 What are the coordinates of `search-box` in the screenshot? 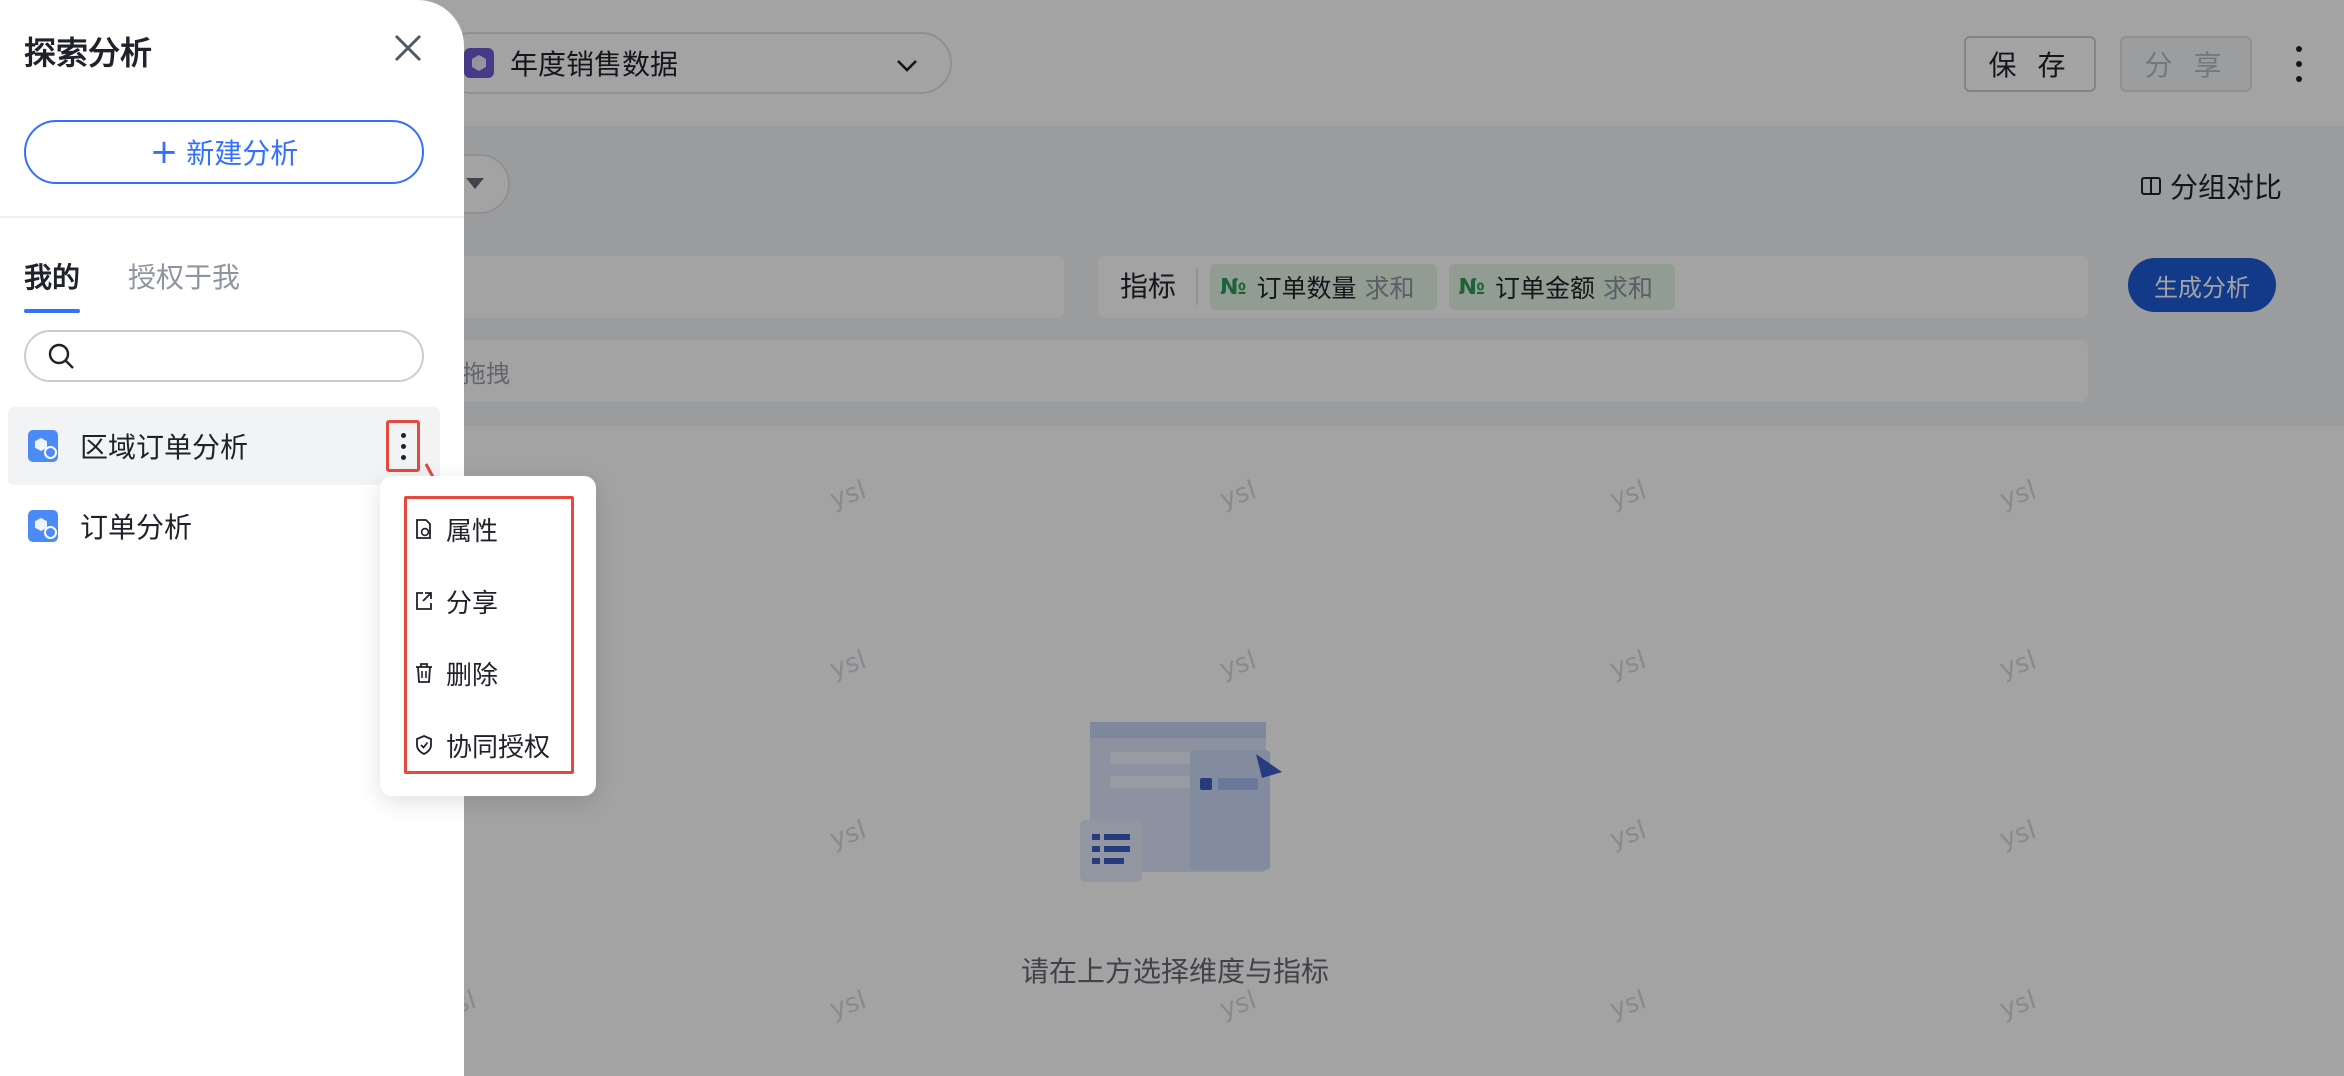 It's located at (224, 356).